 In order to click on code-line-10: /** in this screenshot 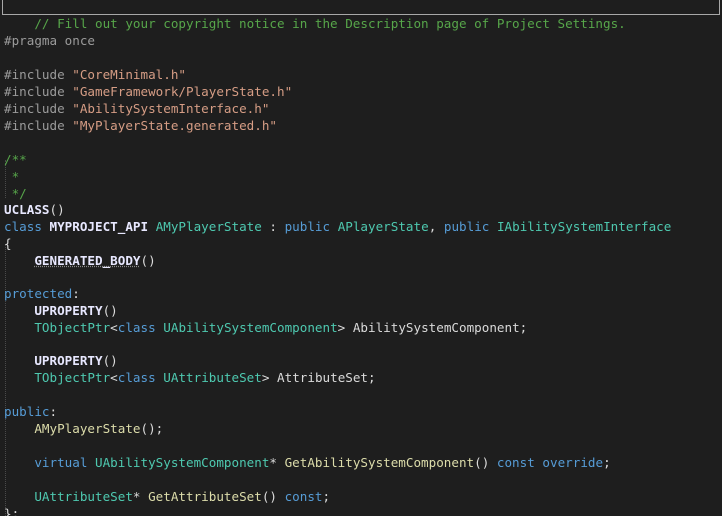, I will do `click(361, 159)`.